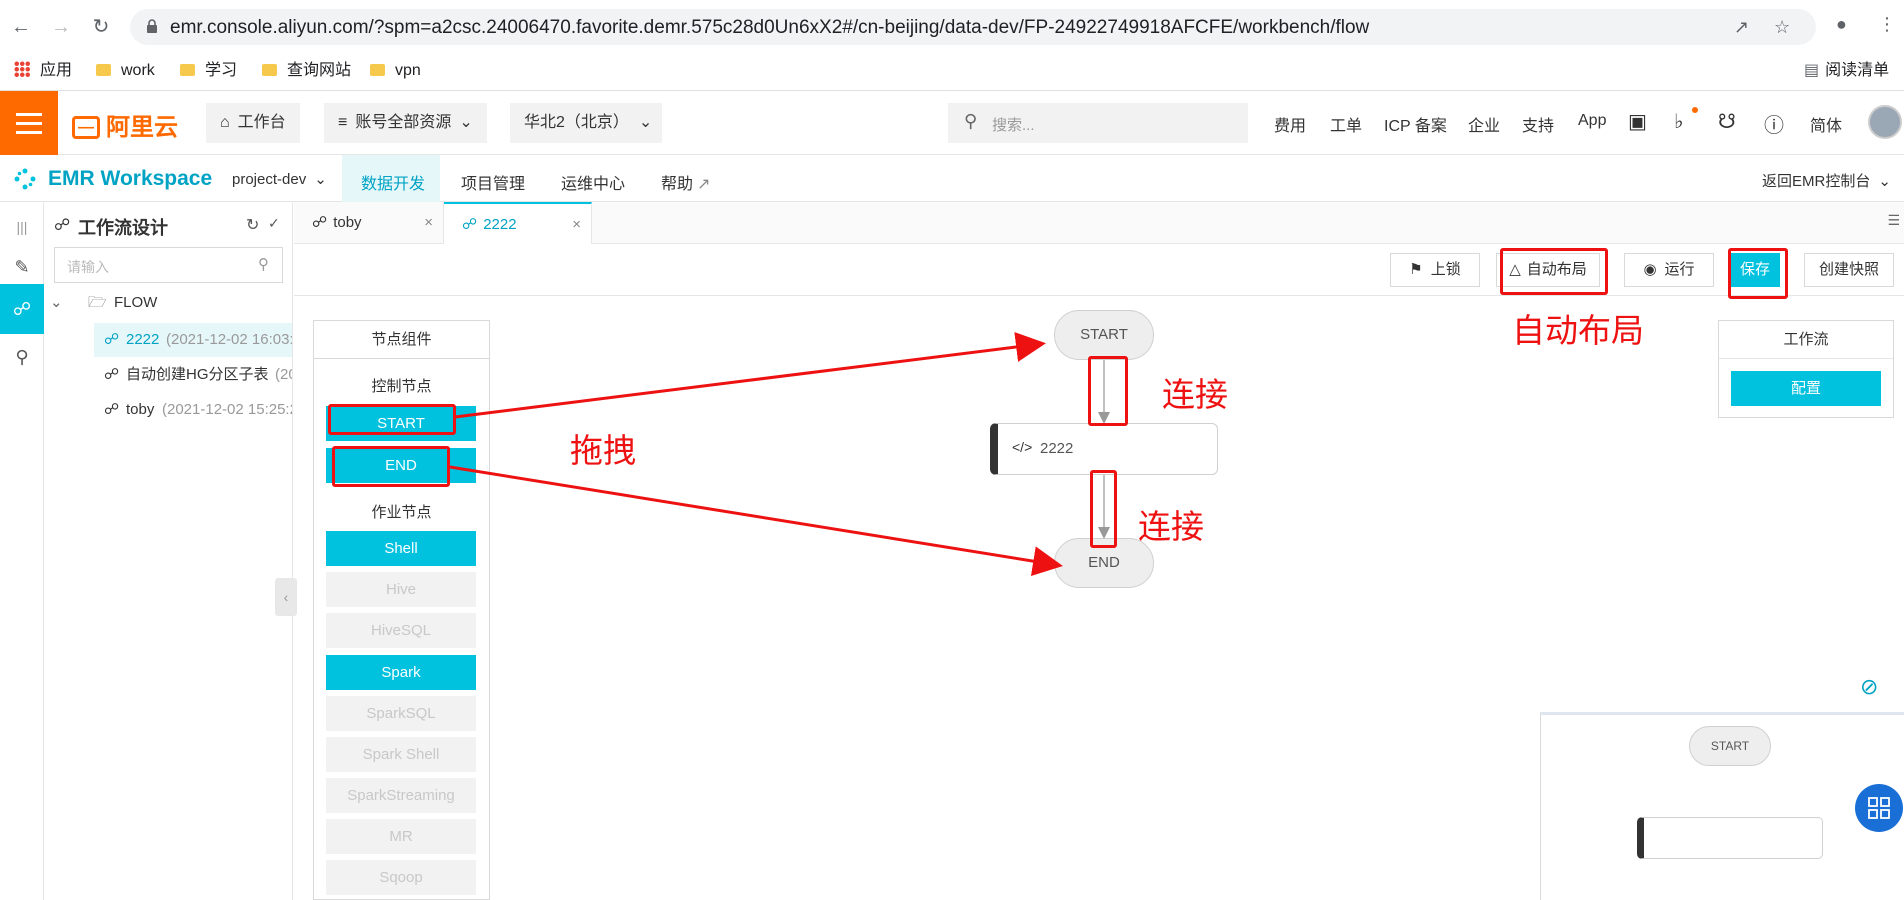 The image size is (1904, 900). Describe the element at coordinates (401, 548) in the screenshot. I see `palette-shell-node: Shell` at that location.